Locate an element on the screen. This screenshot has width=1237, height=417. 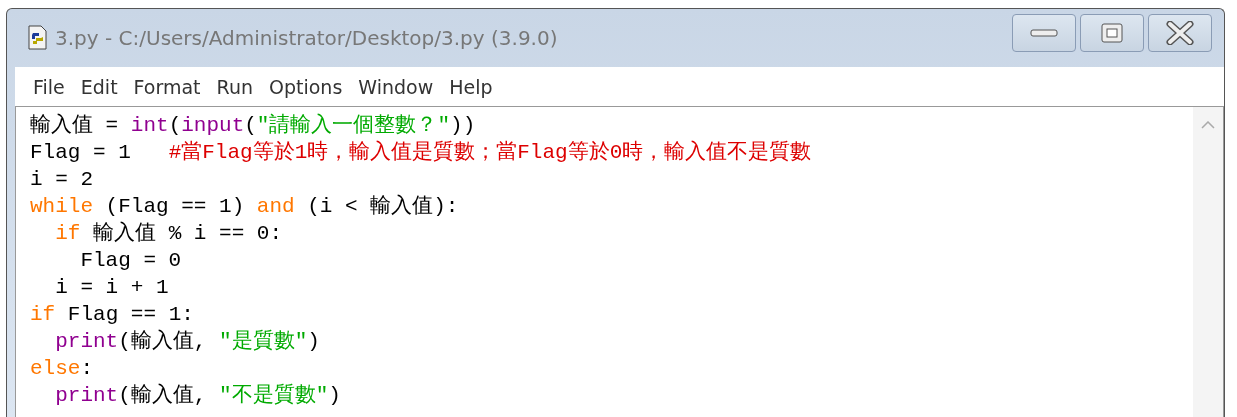
menu-item: Options is located at coordinates (306, 87).